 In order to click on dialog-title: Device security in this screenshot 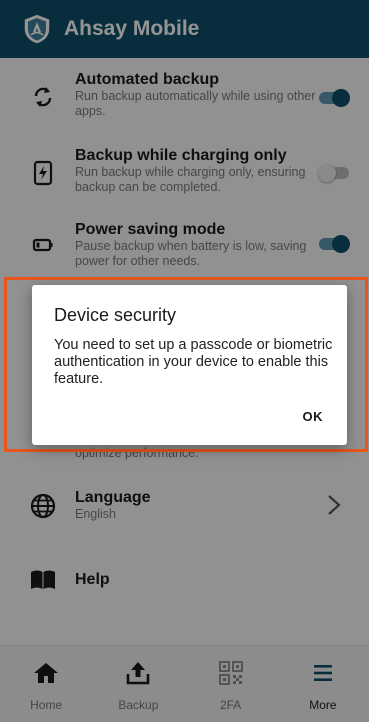, I will do `click(115, 315)`.